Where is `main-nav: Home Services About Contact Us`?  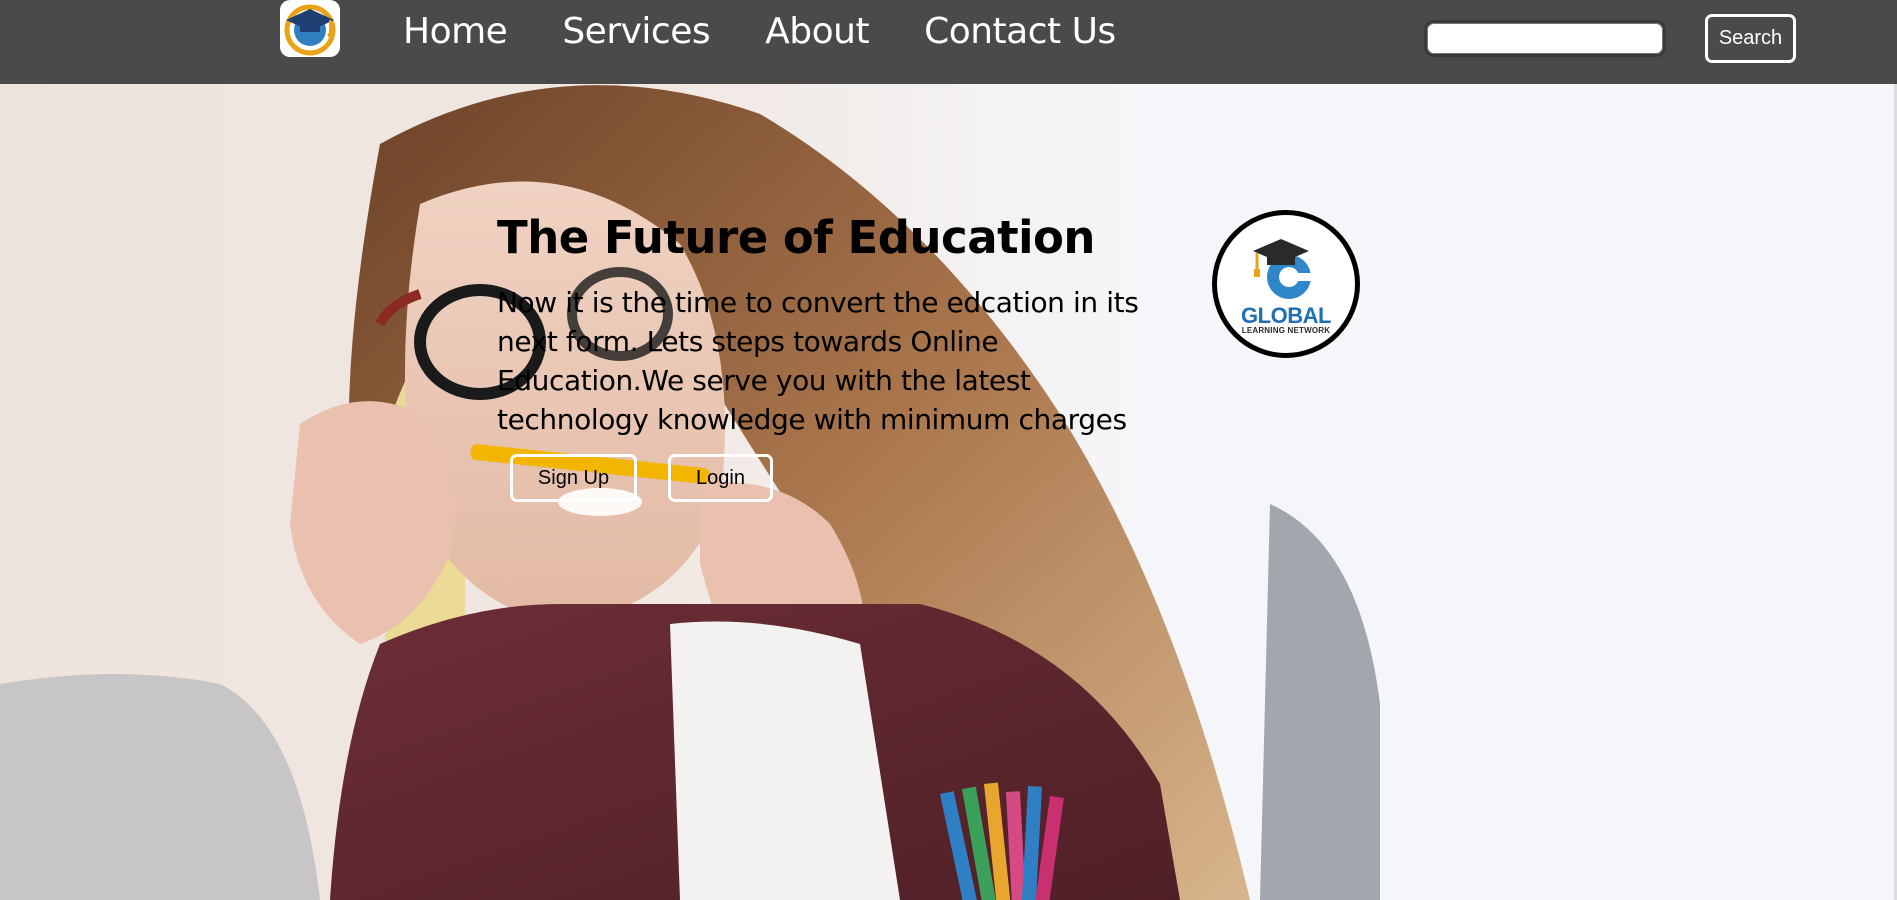 main-nav: Home Services About Contact Us is located at coordinates (759, 32).